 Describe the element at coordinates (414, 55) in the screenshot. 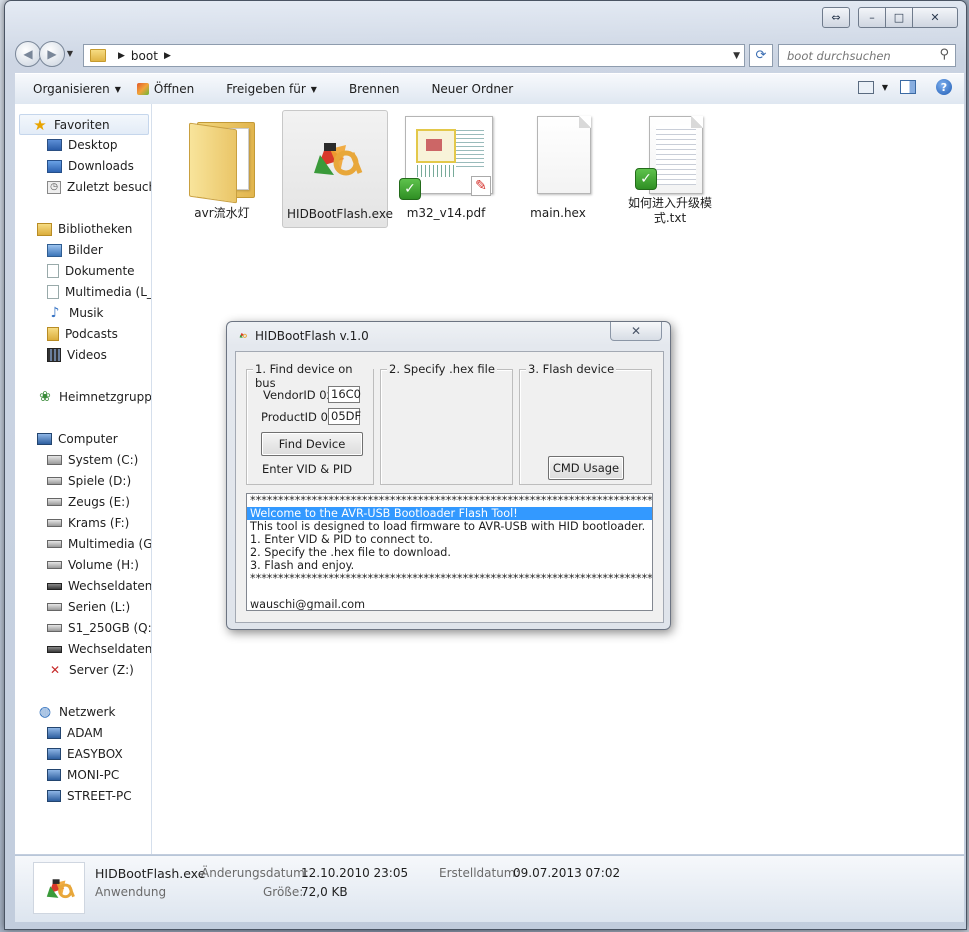

I see `address-bar: ▶ boot ▶ ▼` at that location.